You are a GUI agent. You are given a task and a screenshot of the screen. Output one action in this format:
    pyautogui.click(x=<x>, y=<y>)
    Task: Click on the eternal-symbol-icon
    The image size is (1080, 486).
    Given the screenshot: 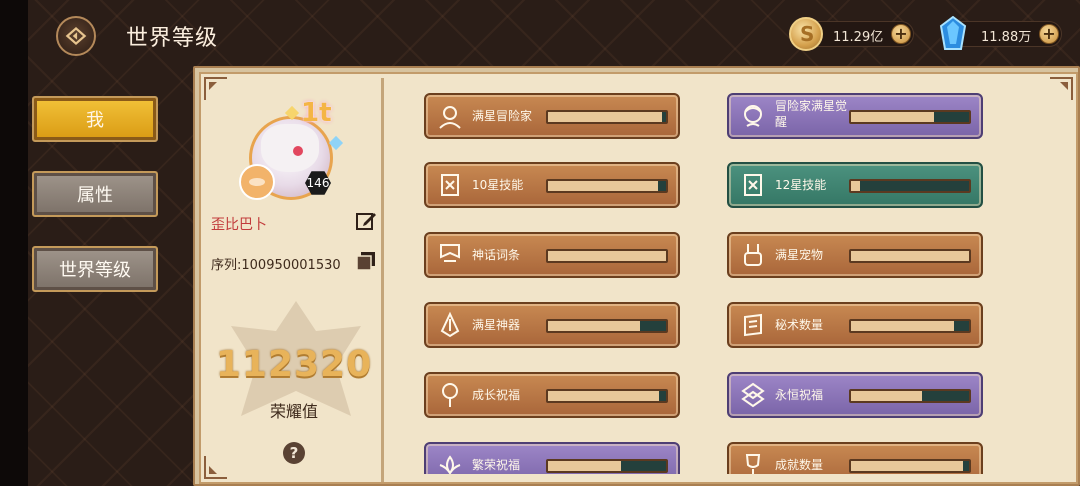 What is the action you would take?
    pyautogui.click(x=753, y=395)
    